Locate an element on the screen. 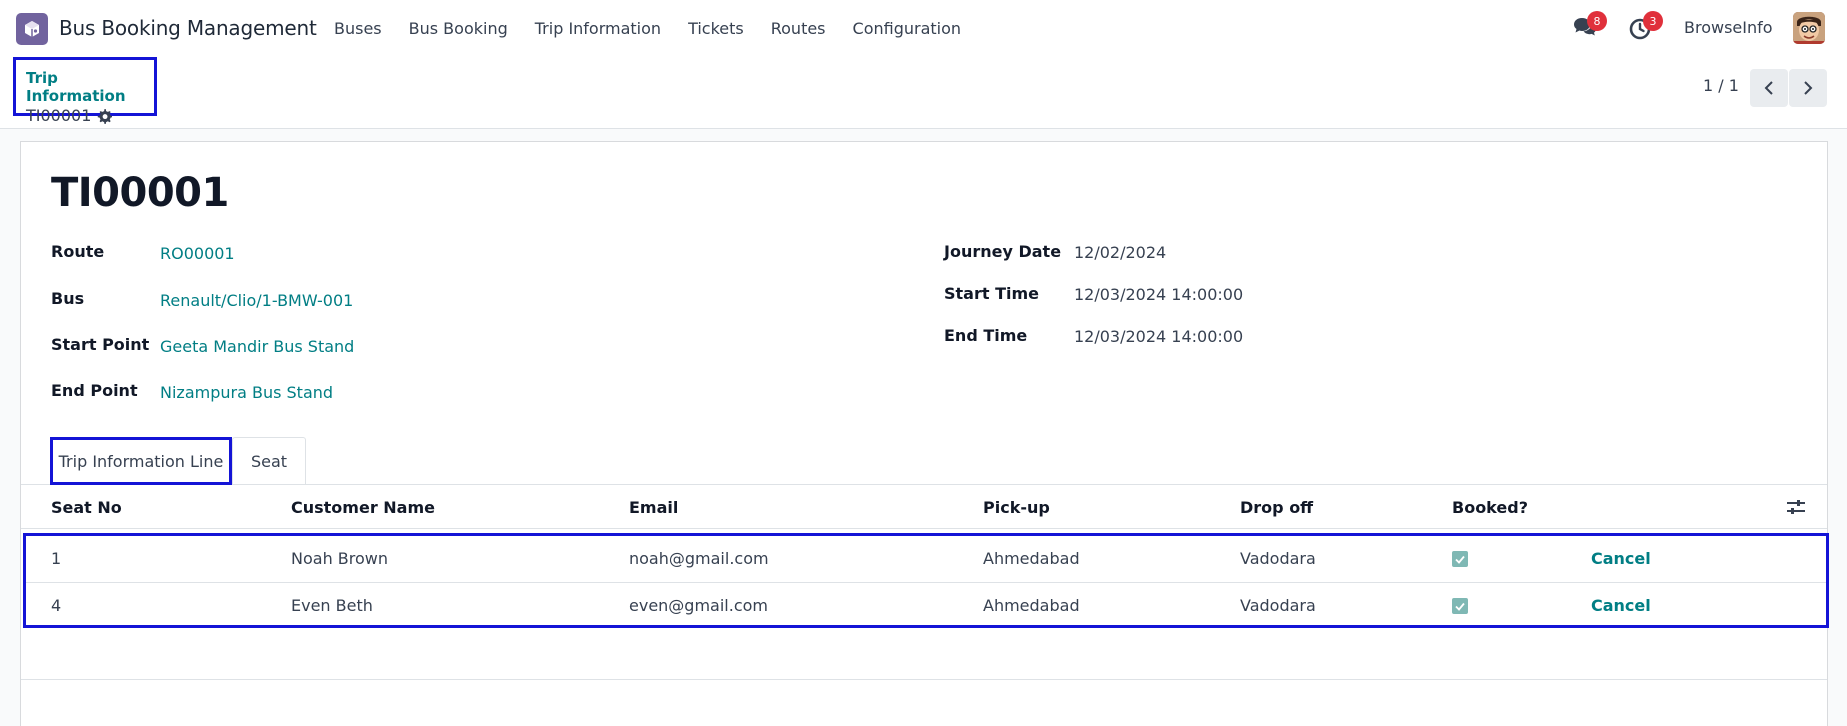  end-point-label: End Point is located at coordinates (94, 390).